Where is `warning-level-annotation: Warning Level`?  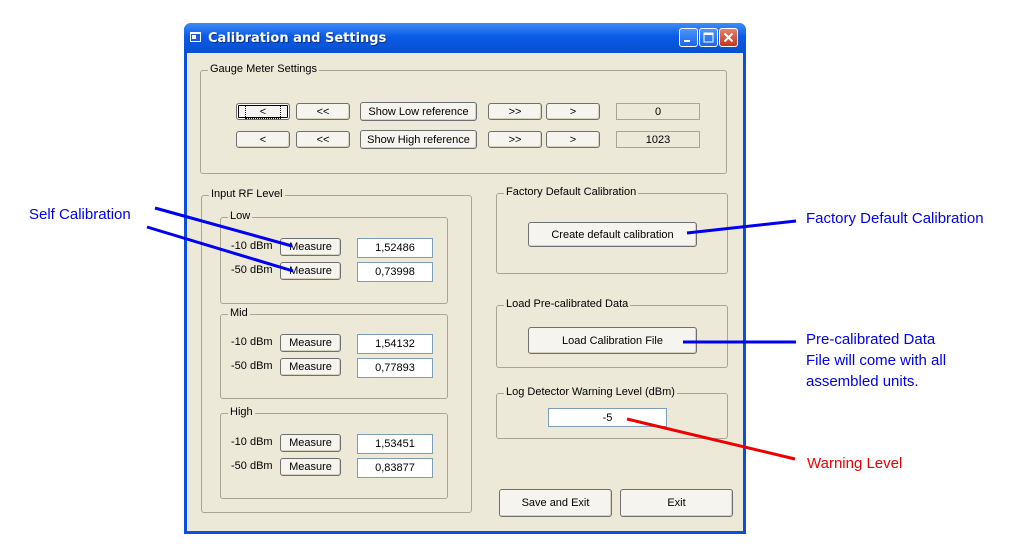
warning-level-annotation: Warning Level is located at coordinates (855, 463).